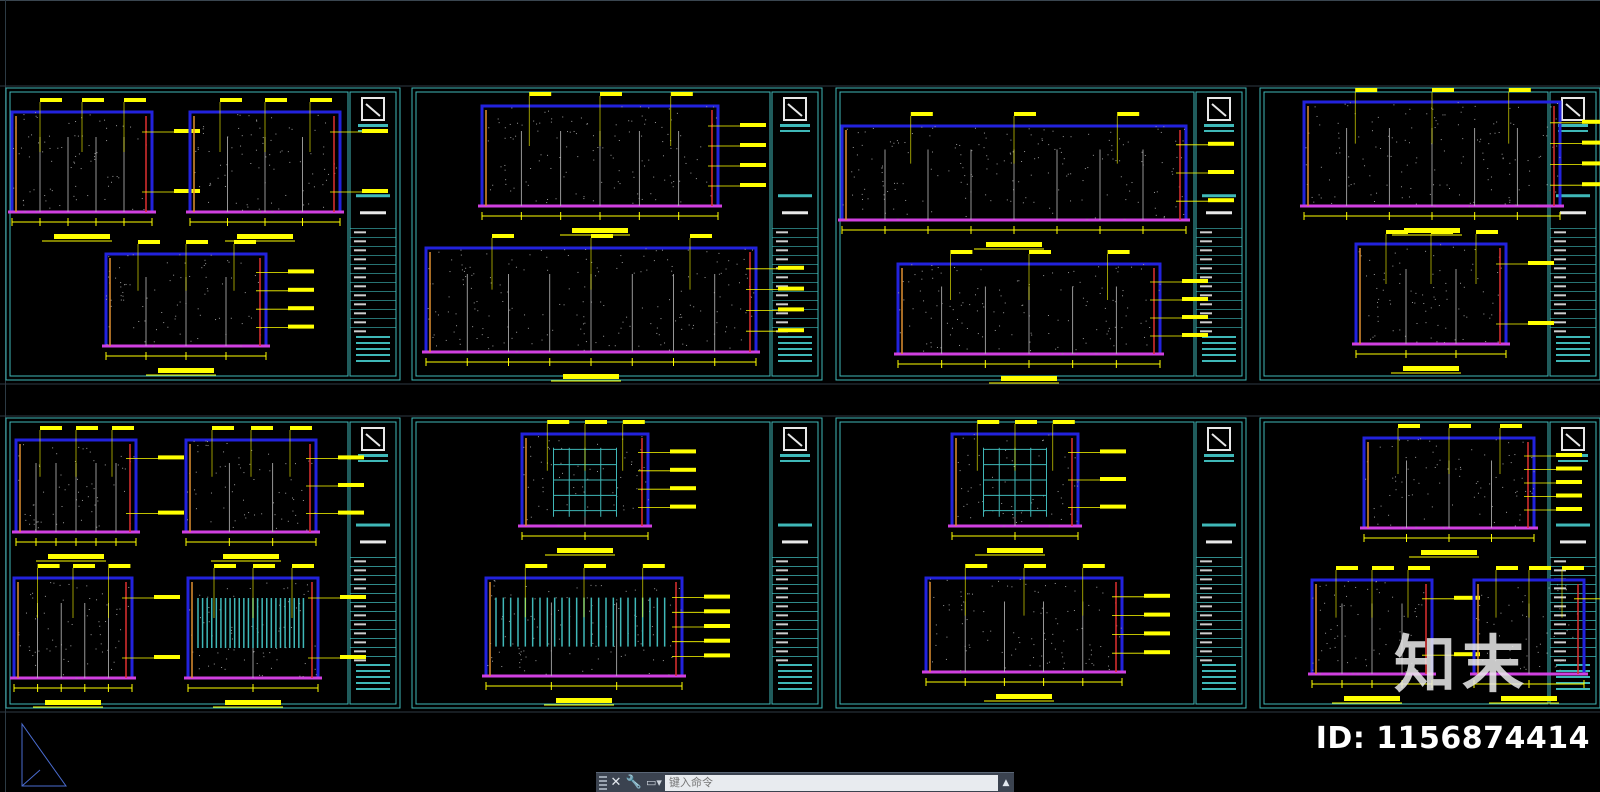  I want to click on close-icon: ✕, so click(616, 783).